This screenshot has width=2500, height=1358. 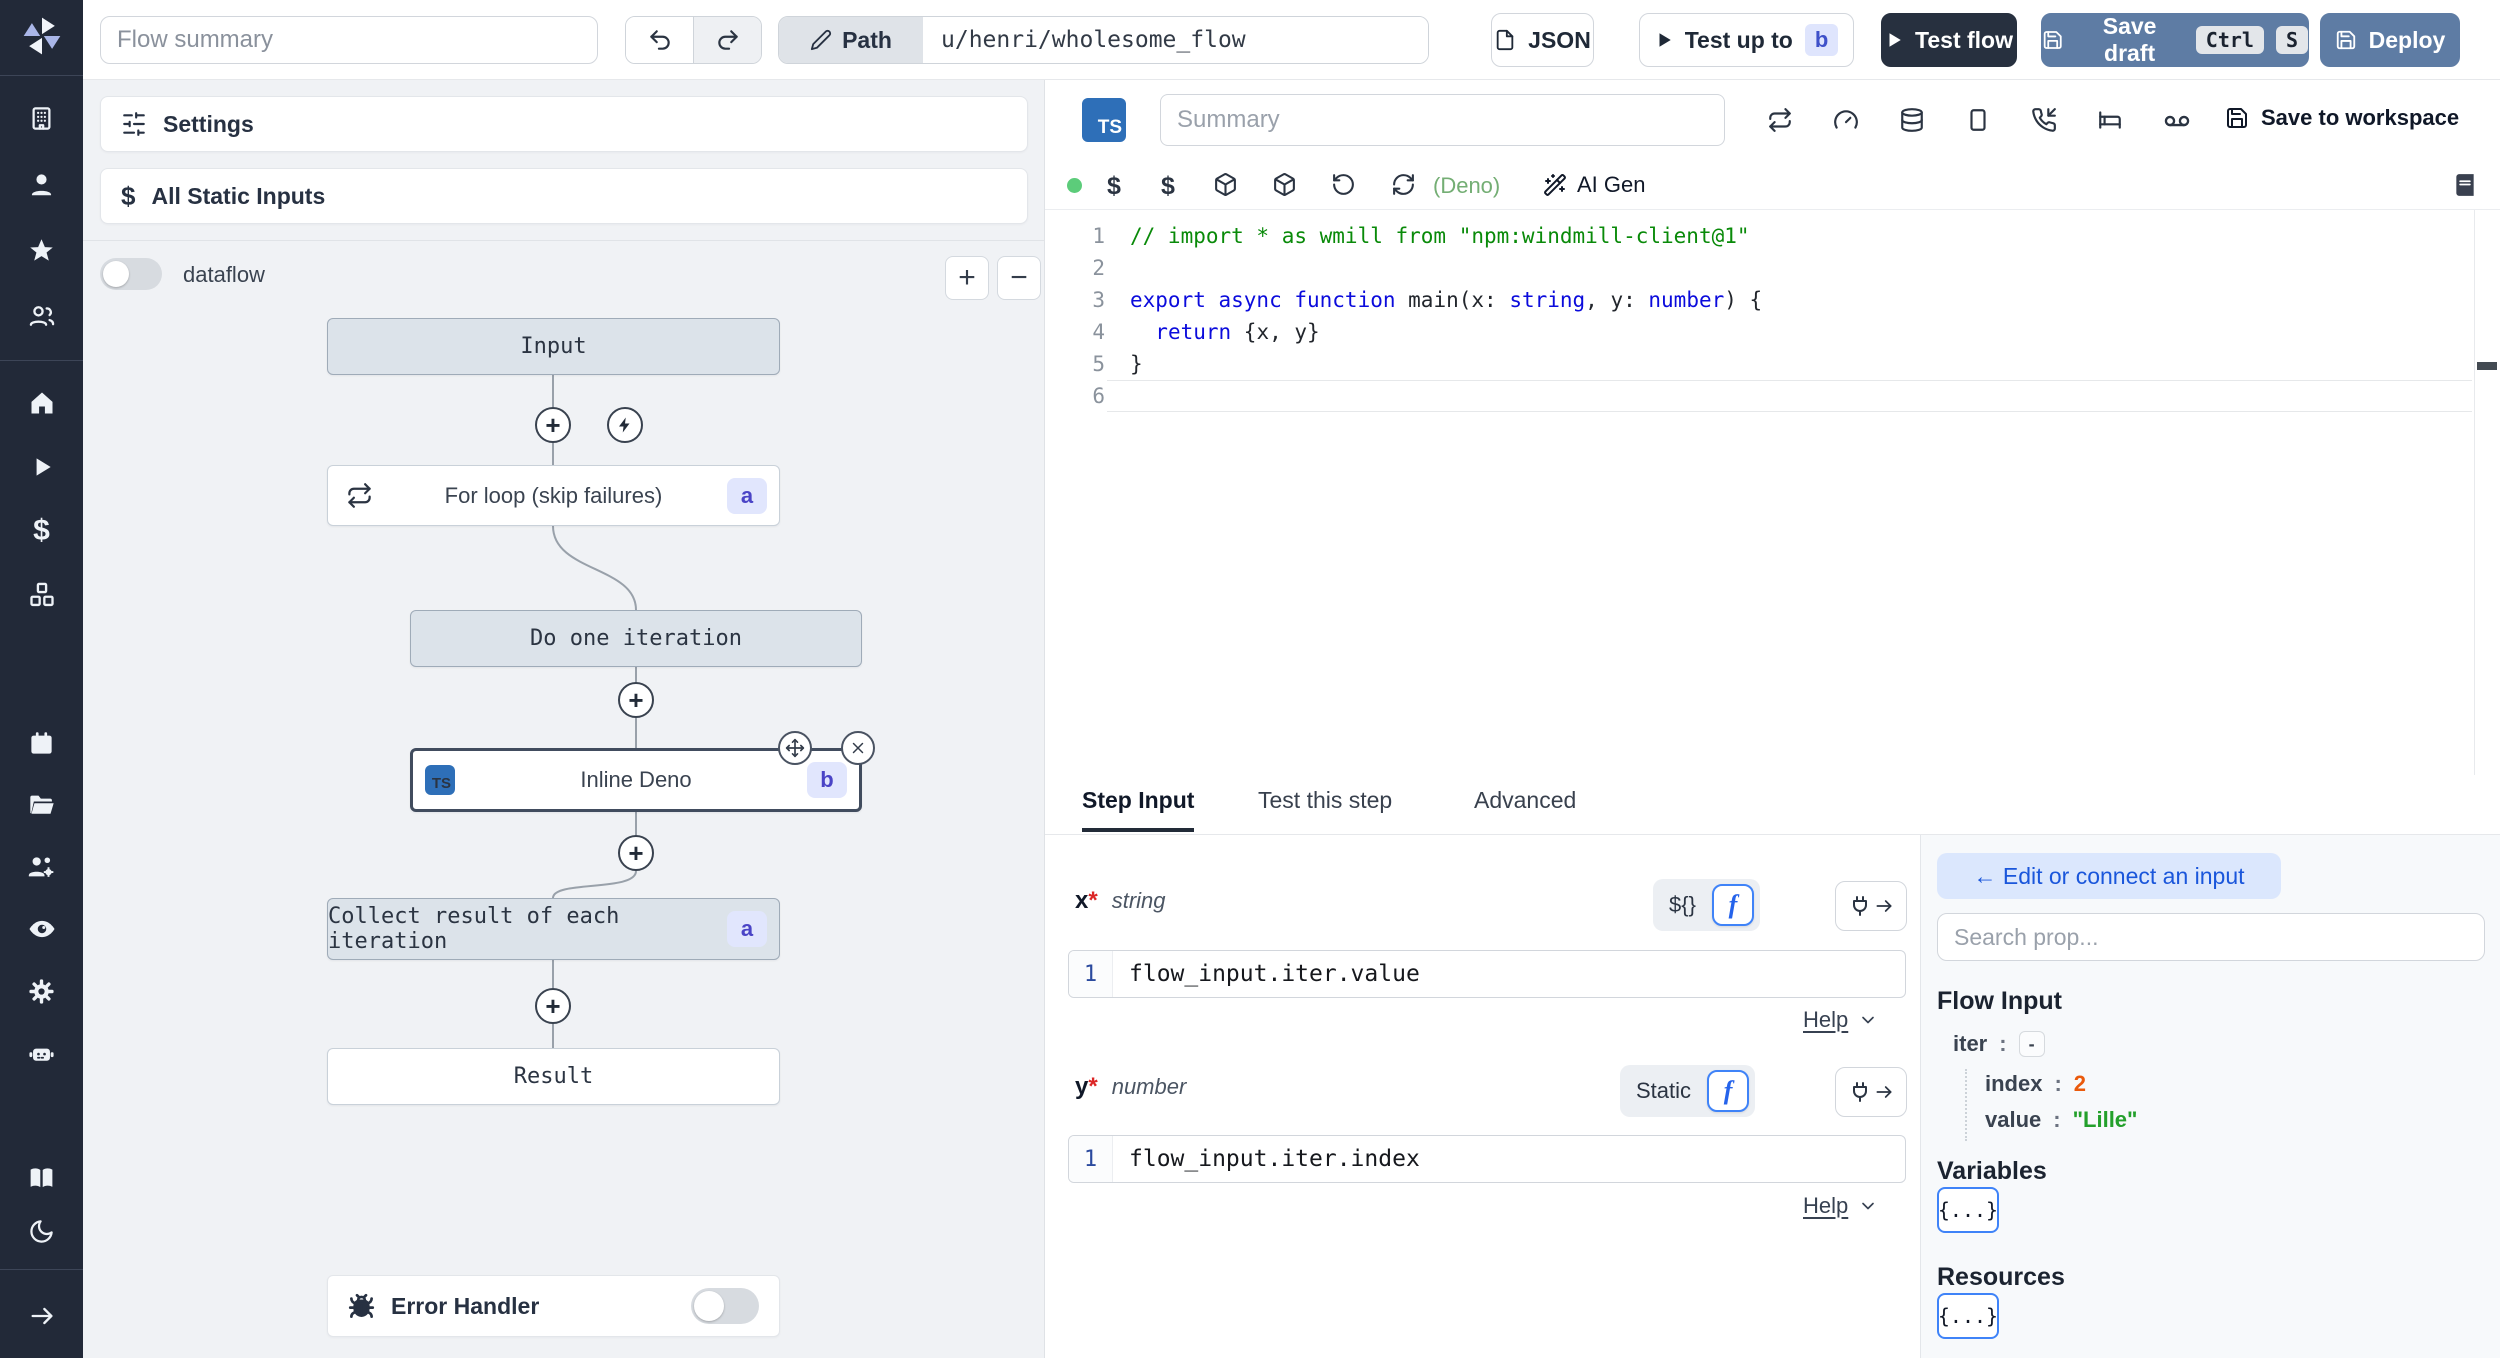 What do you see at coordinates (41, 929) in the screenshot?
I see `sidebar-item-audit-logs` at bounding box center [41, 929].